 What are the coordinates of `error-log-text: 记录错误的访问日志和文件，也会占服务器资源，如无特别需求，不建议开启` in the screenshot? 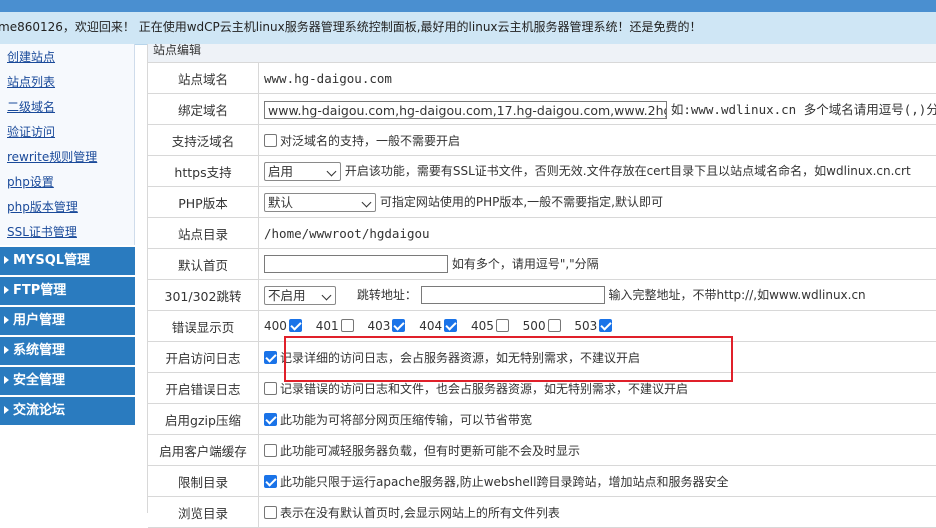 It's located at (484, 388).